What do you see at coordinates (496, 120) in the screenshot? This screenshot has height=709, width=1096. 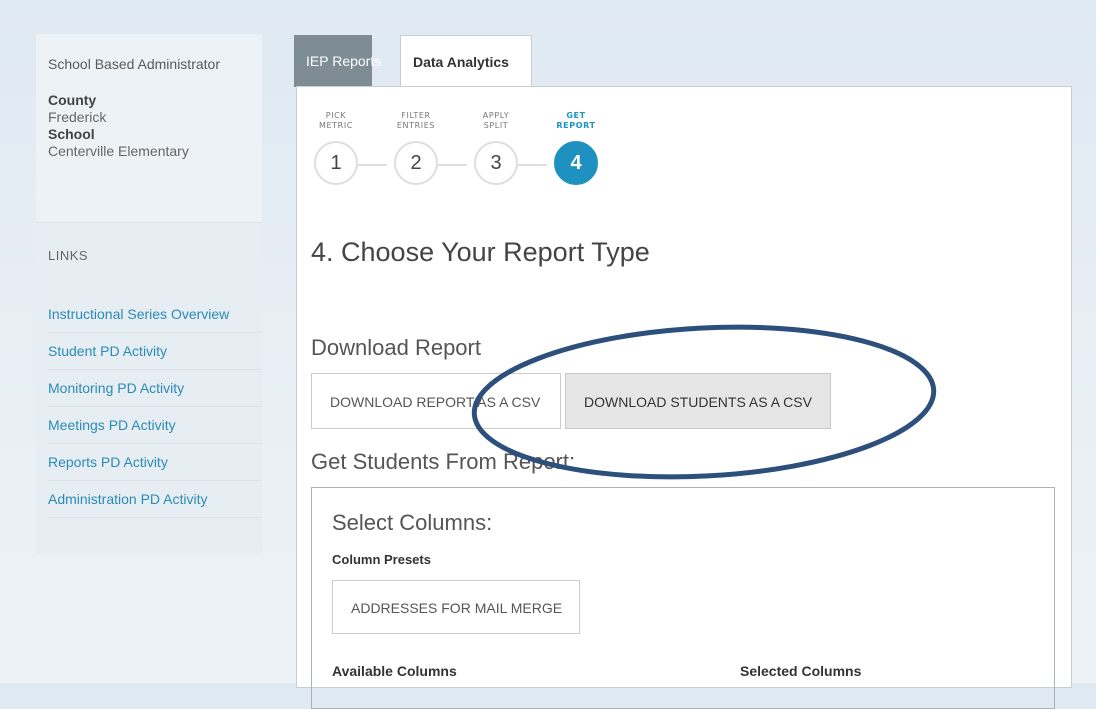 I see `step-label: APPLY SPLIT` at bounding box center [496, 120].